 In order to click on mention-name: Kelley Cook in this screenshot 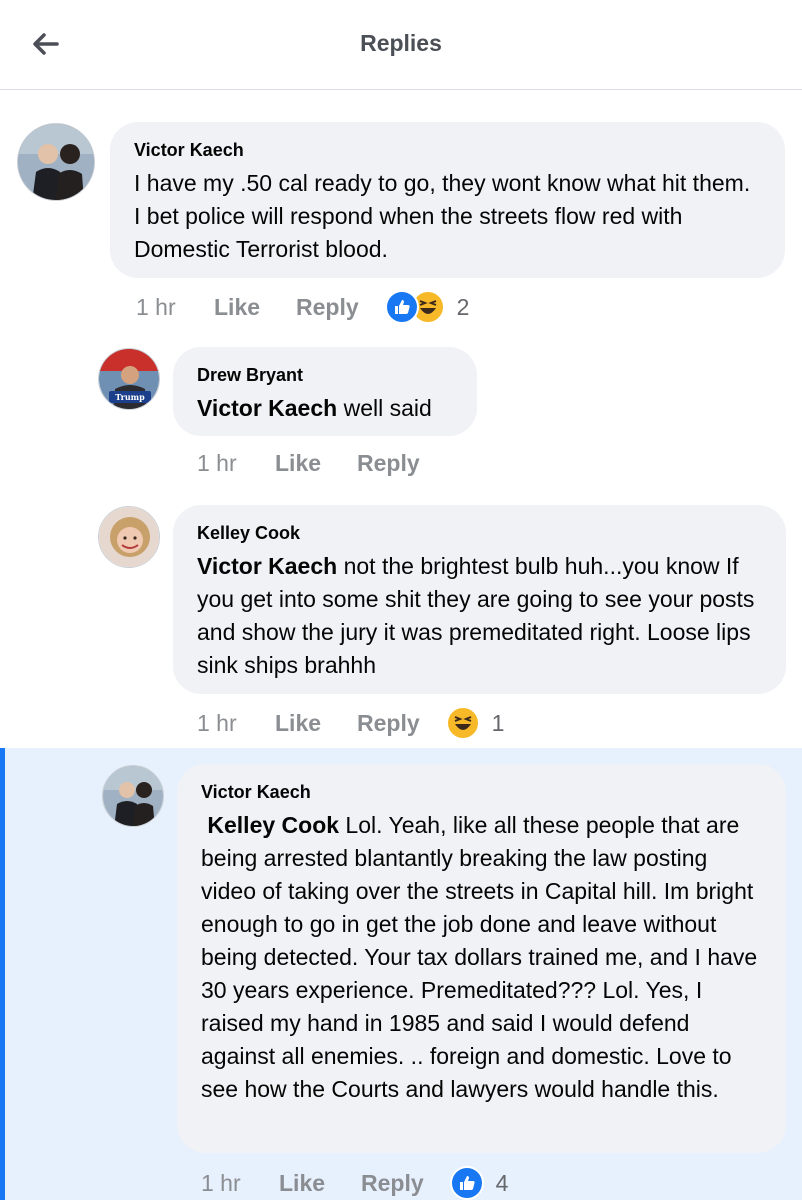, I will do `click(273, 825)`.